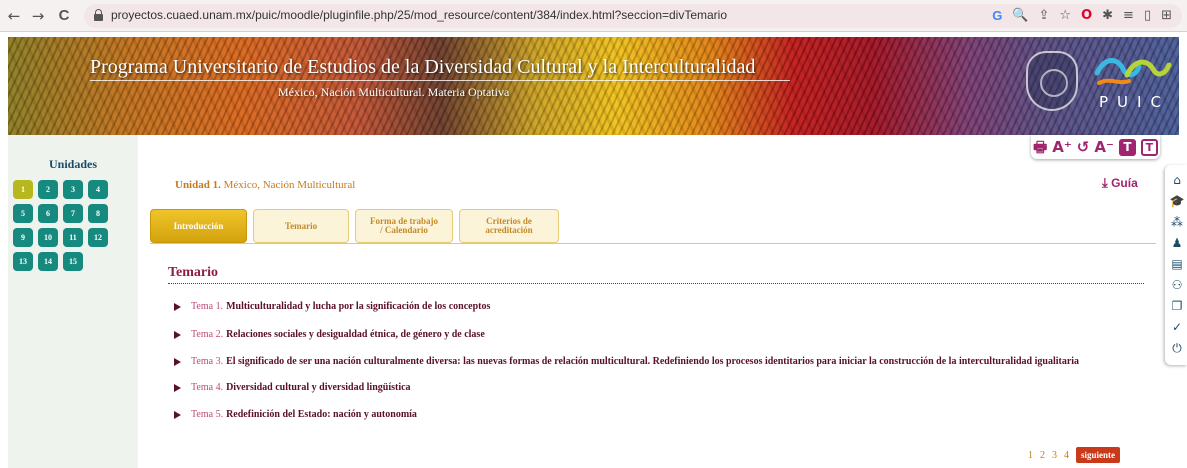 The image size is (1187, 468). What do you see at coordinates (1020, 16) in the screenshot?
I see `zoom-icon: 🔍` at bounding box center [1020, 16].